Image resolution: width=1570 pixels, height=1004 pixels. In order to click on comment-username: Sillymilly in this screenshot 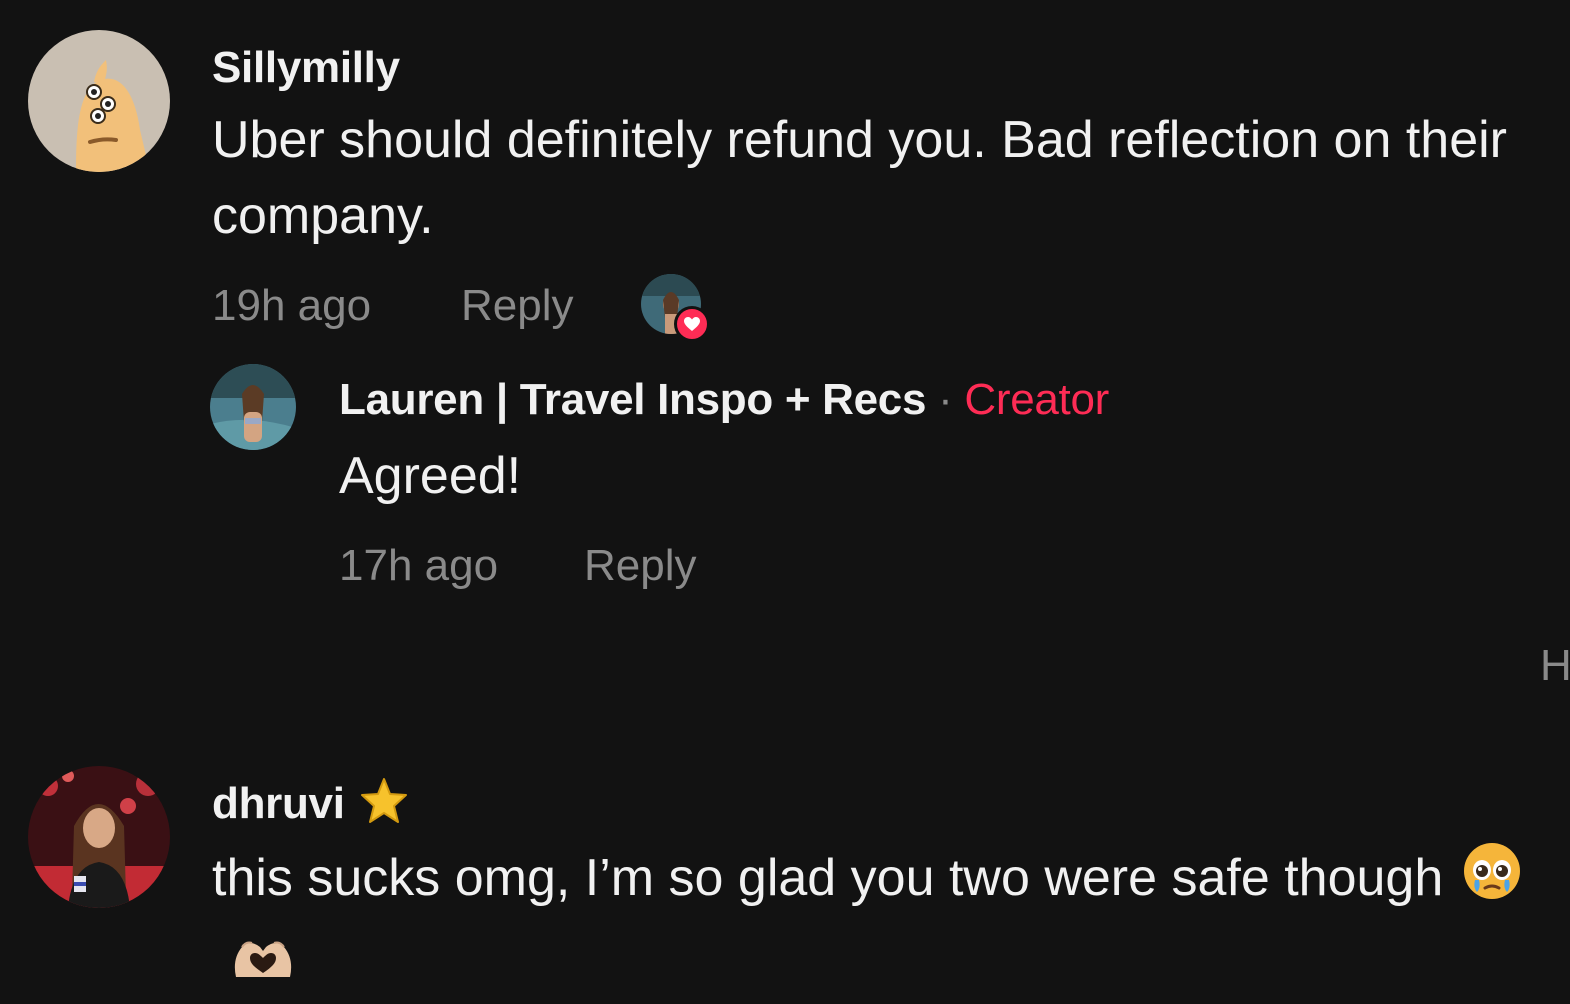, I will do `click(306, 68)`.